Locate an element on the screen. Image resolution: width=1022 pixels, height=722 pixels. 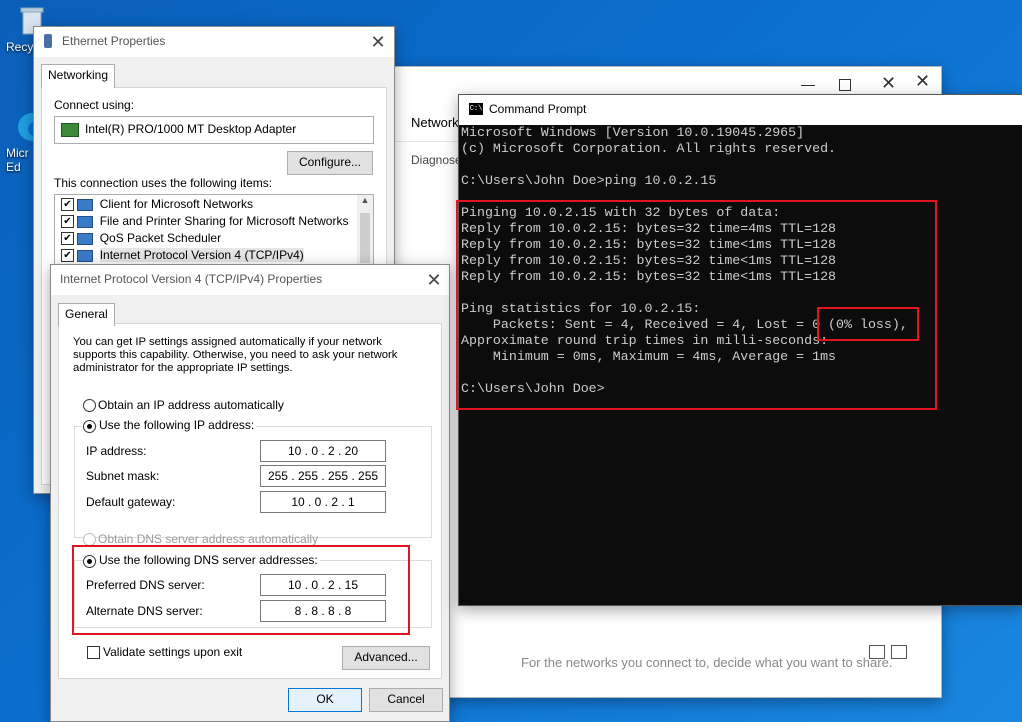
gateway-field: 10 . 0 . 2 . 1 is located at coordinates (323, 502).